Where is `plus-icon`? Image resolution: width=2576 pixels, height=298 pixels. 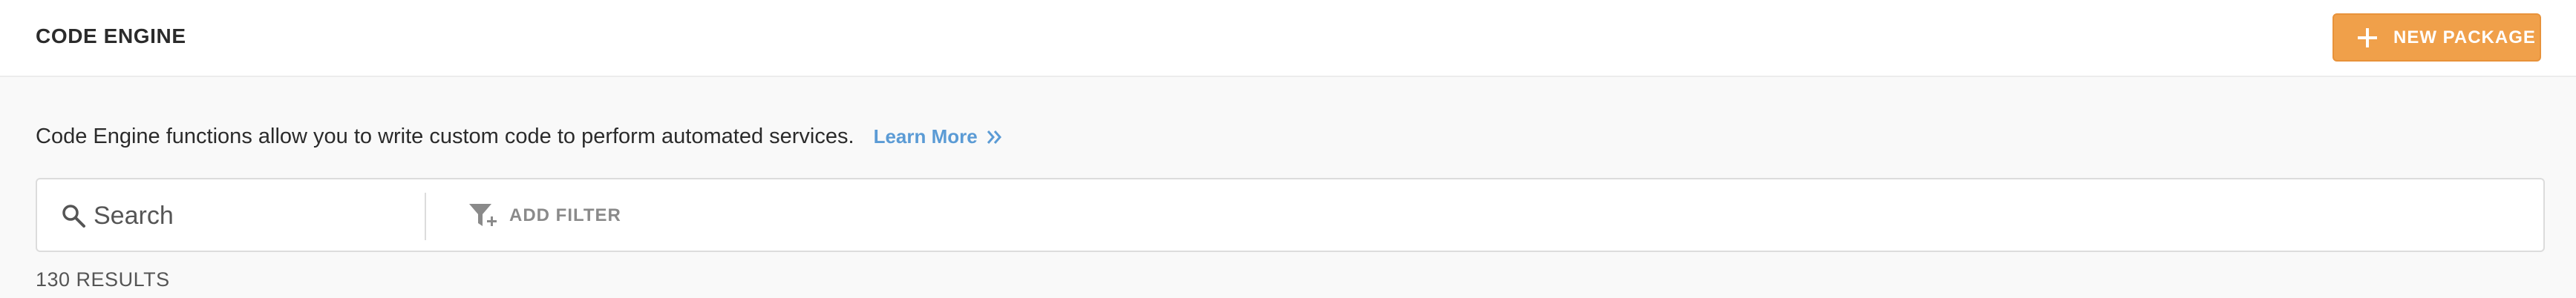 plus-icon is located at coordinates (2367, 37).